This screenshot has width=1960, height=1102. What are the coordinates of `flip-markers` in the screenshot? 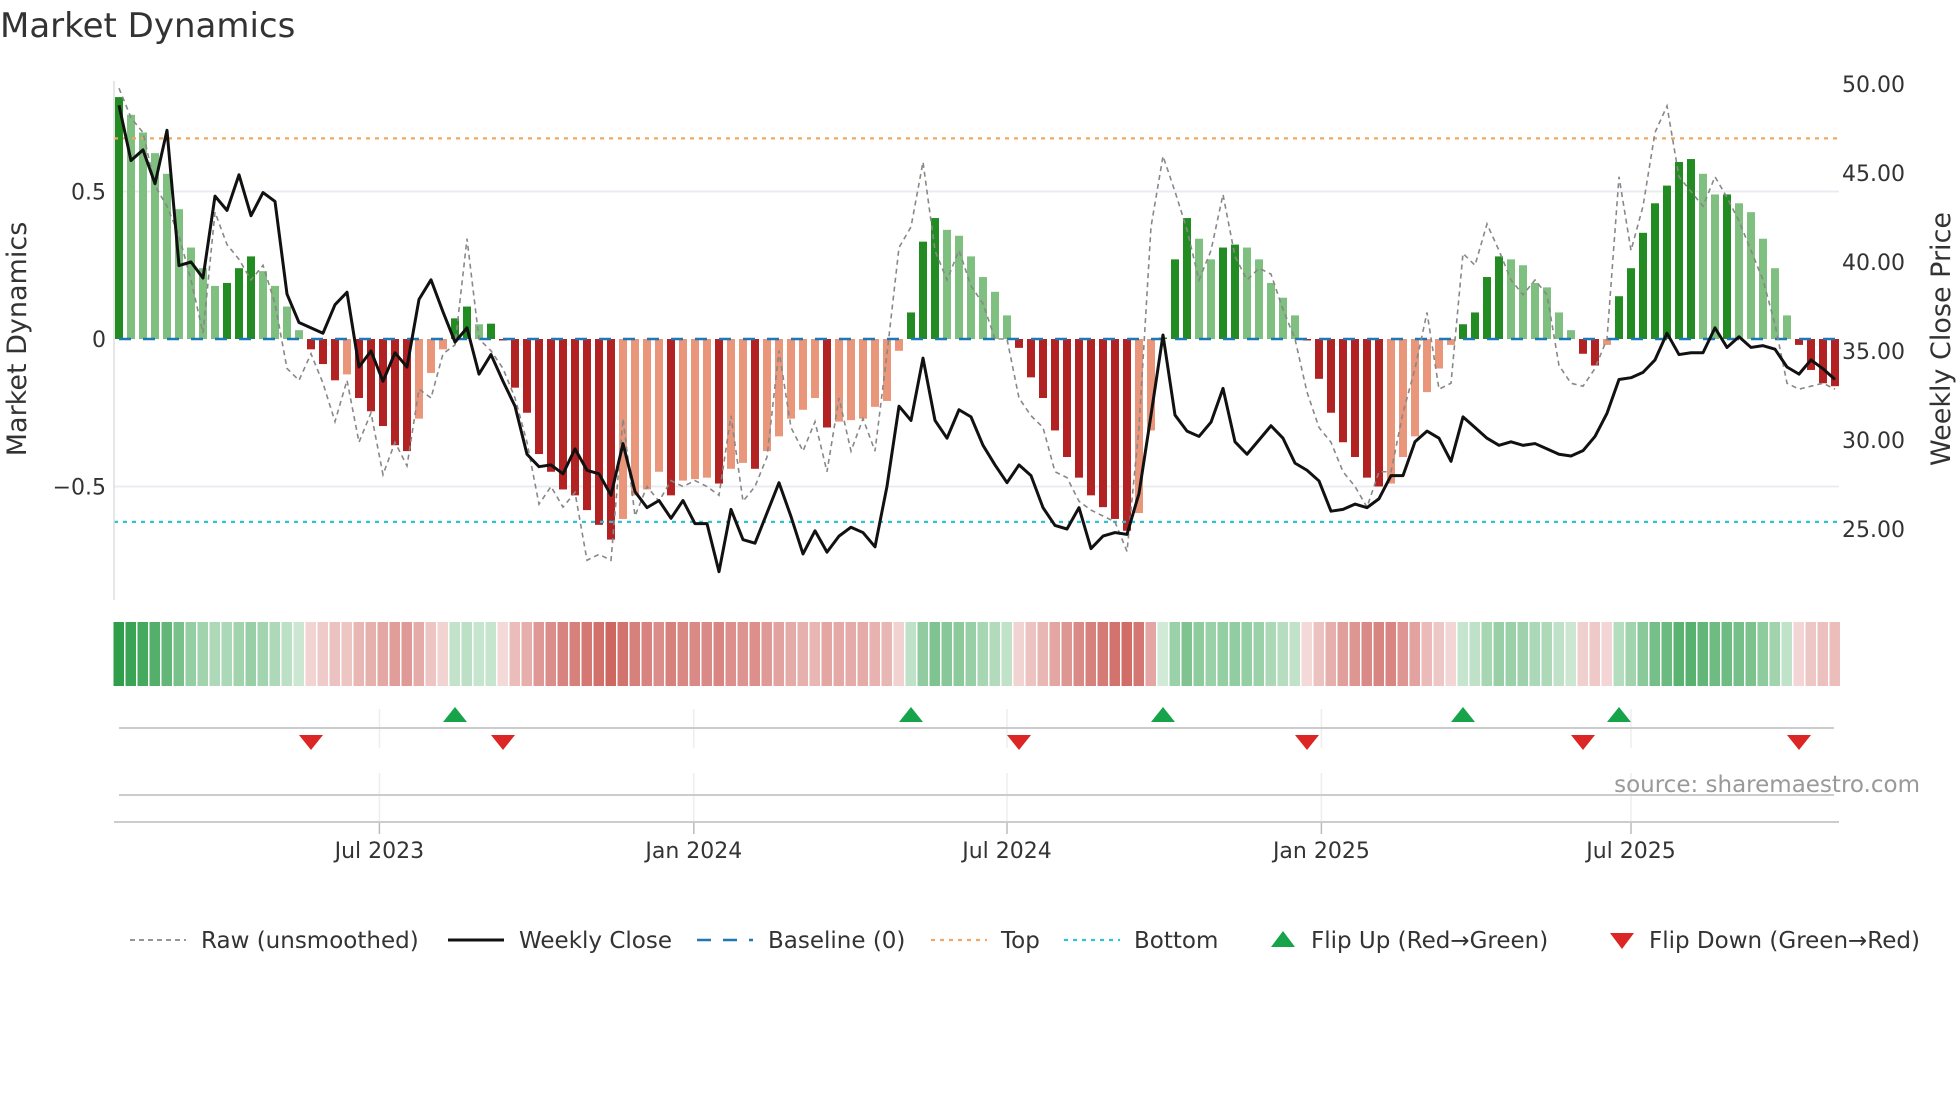 It's located at (976, 765).